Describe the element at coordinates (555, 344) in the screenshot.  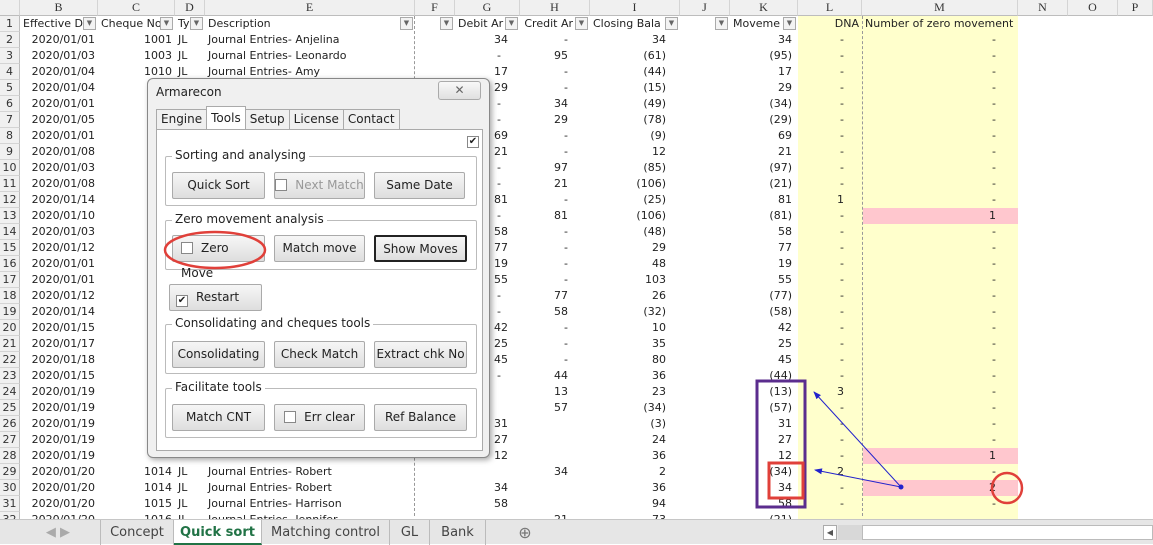
I see `cell-h21: -` at that location.